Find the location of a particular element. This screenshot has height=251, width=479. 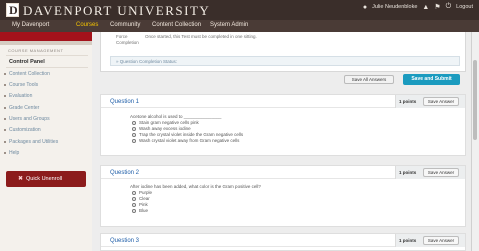

question-card-3: Question 3 1 points Save Answer is located at coordinates (283, 242).